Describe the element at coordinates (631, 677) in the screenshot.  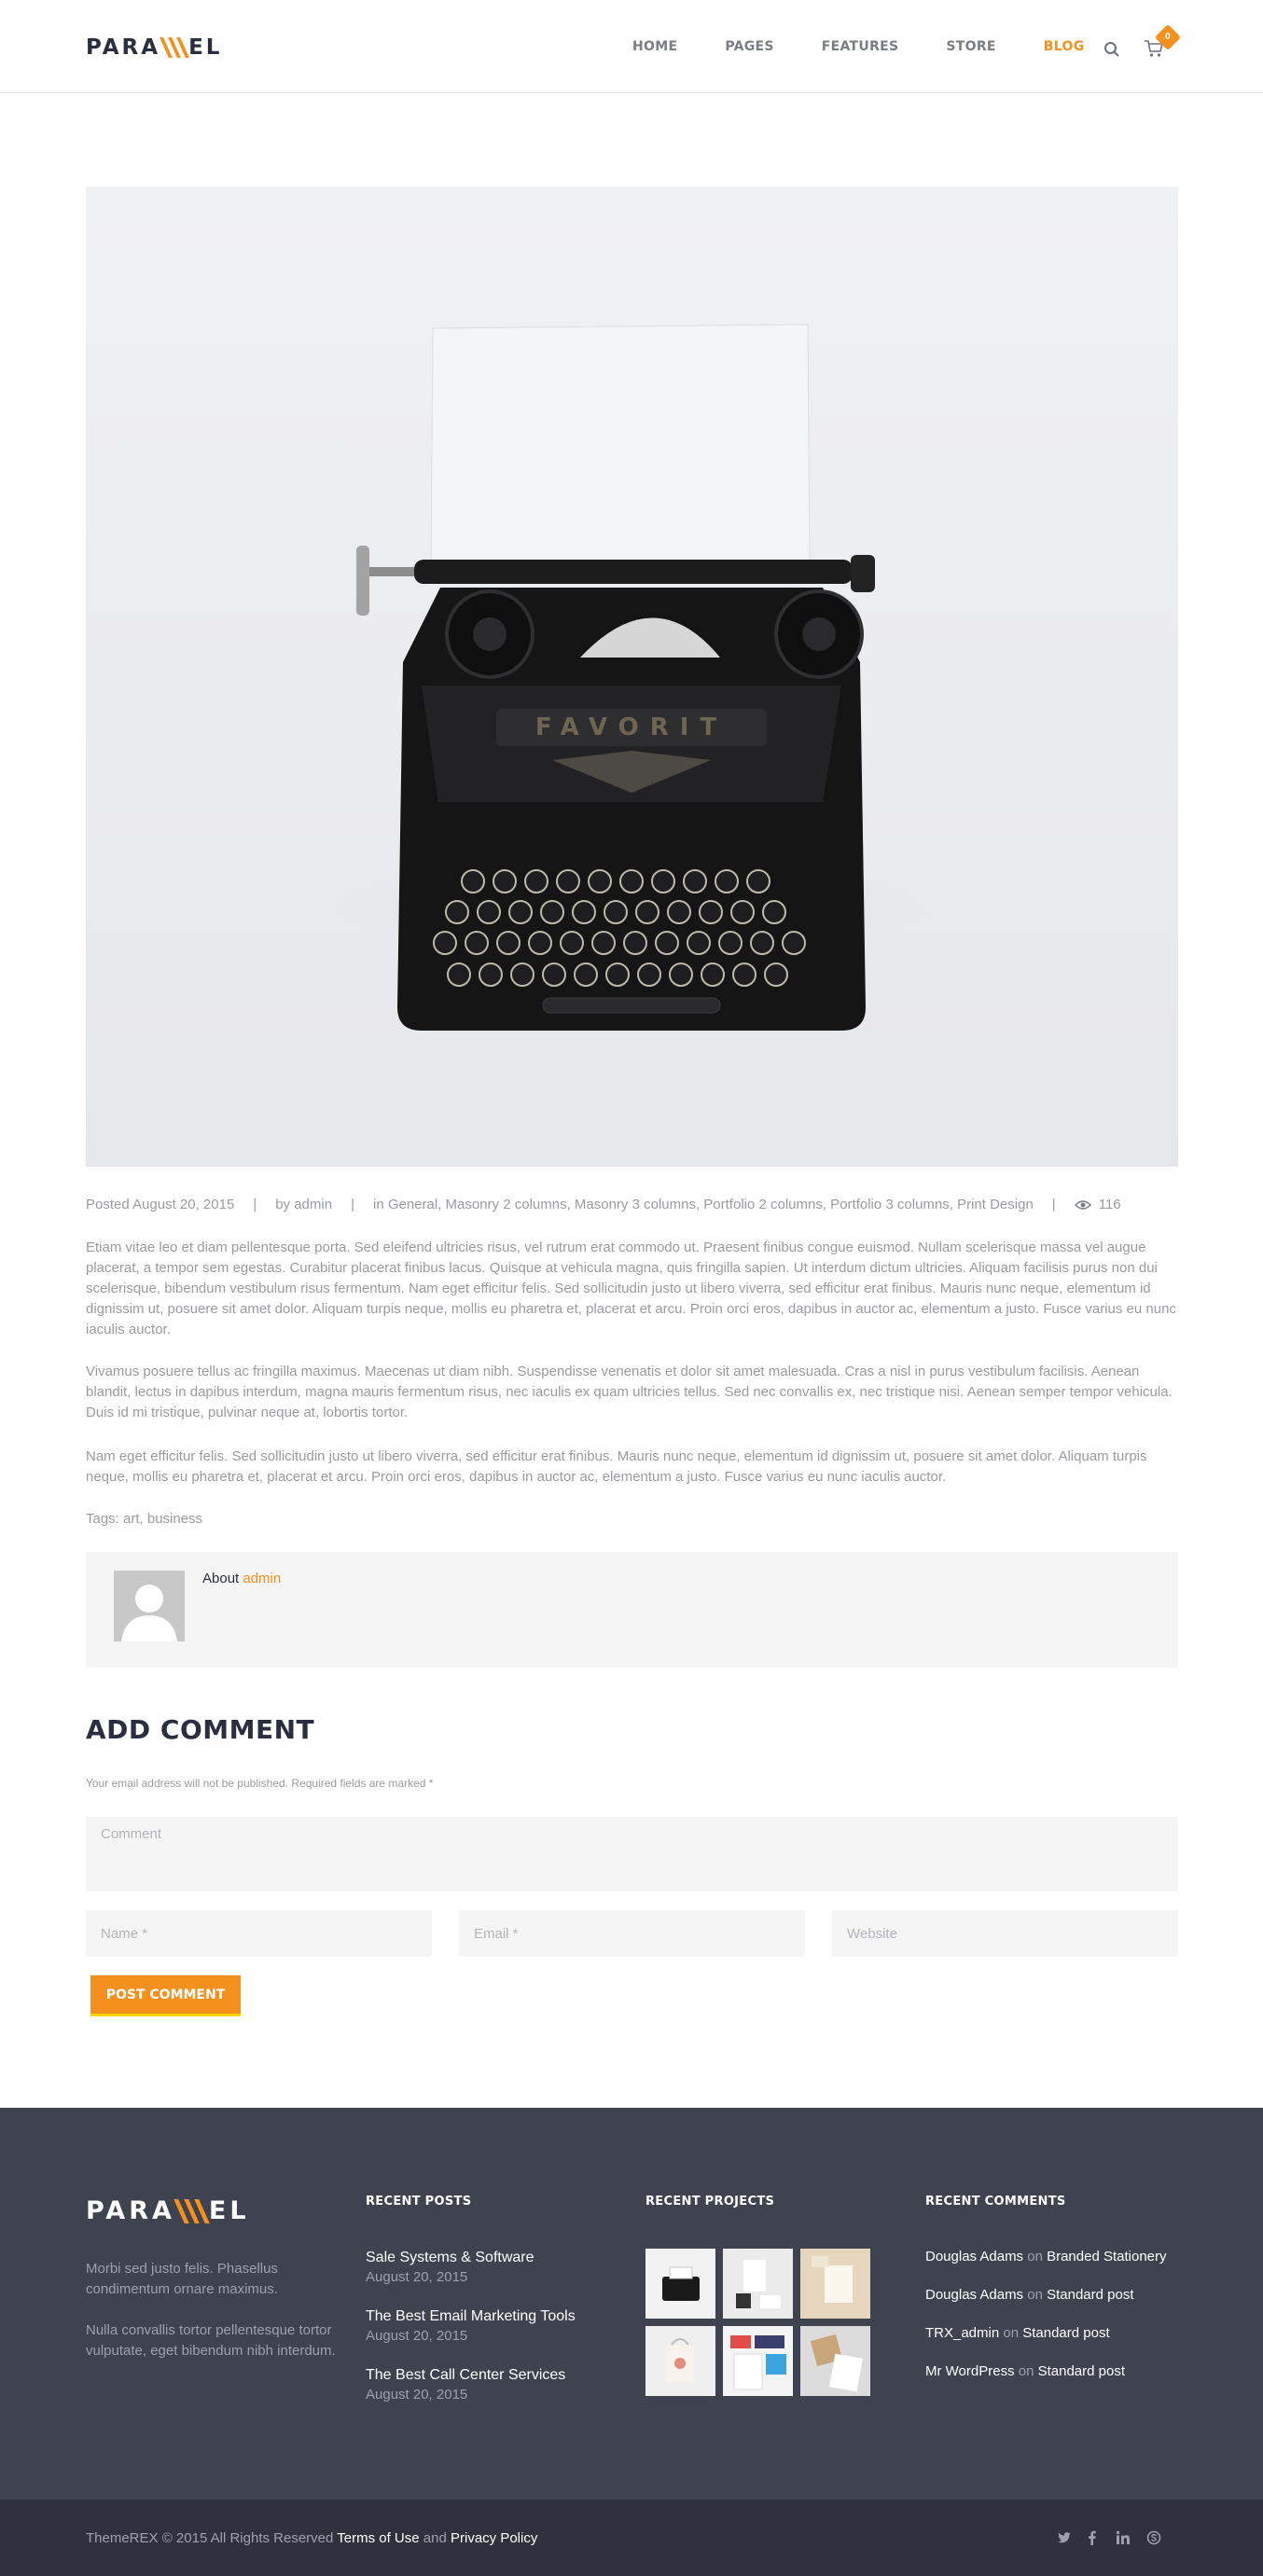
I see `typewriter-illustration: FAVORIT` at that location.